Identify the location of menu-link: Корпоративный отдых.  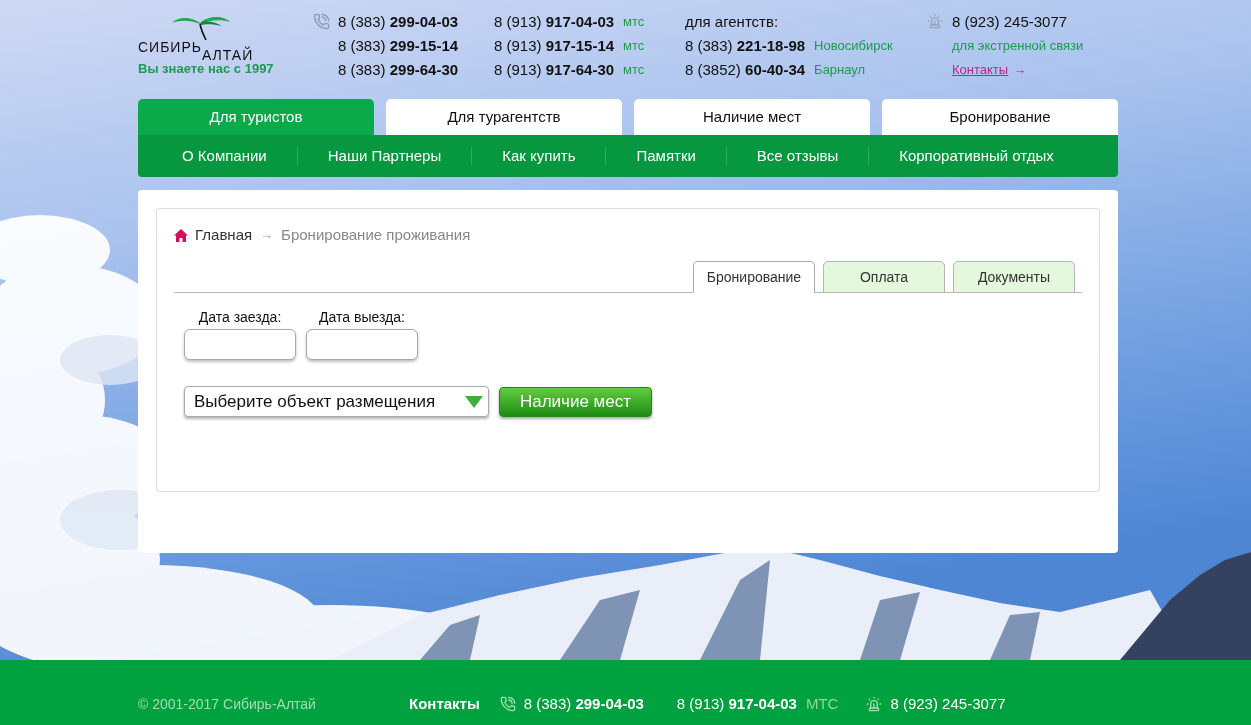
(976, 156).